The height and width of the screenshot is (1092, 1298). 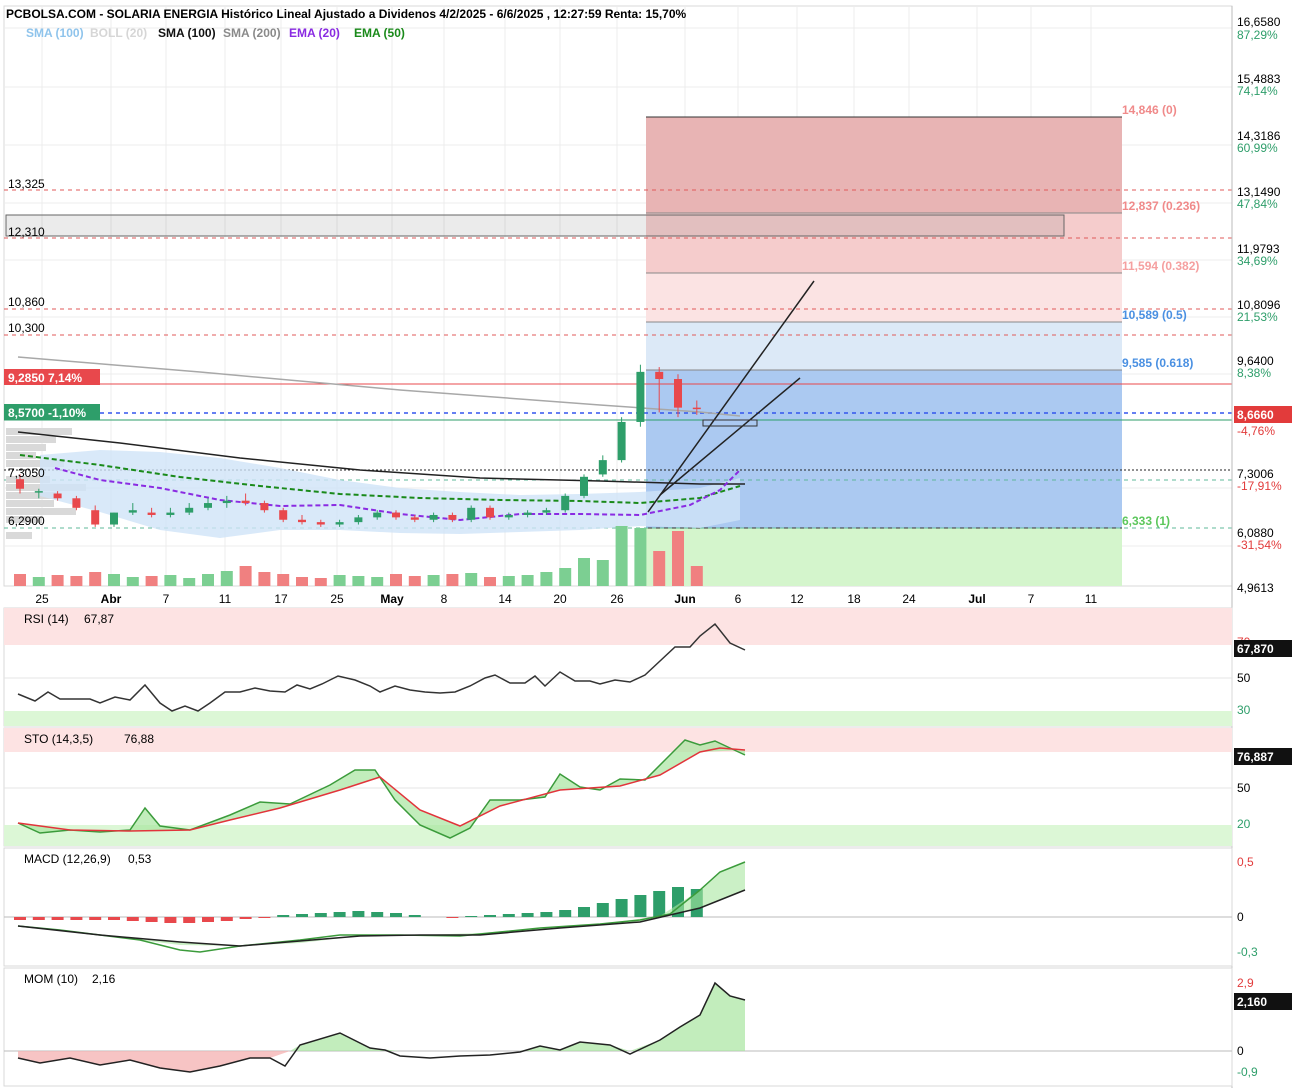 What do you see at coordinates (337, 599) in the screenshot?
I see `x-tick-label: 25` at bounding box center [337, 599].